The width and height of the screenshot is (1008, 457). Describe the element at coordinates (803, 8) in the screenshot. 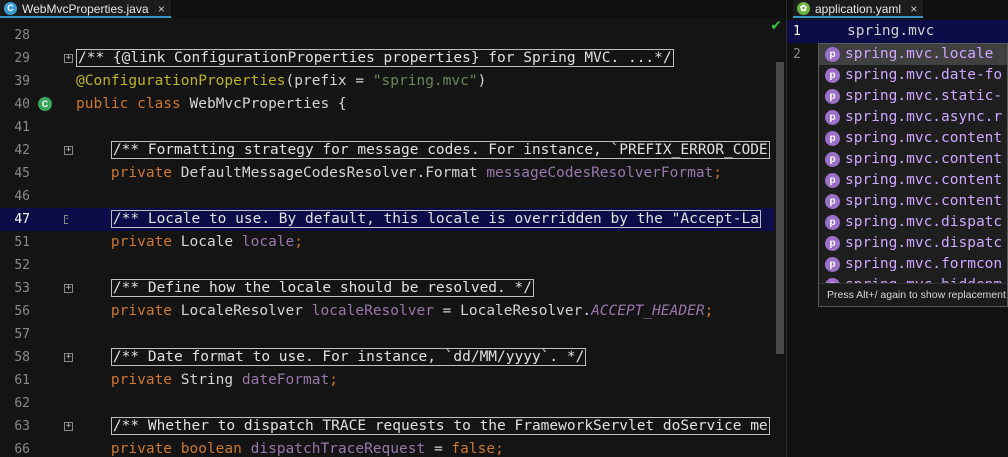

I see `spring-icon: ✿` at that location.